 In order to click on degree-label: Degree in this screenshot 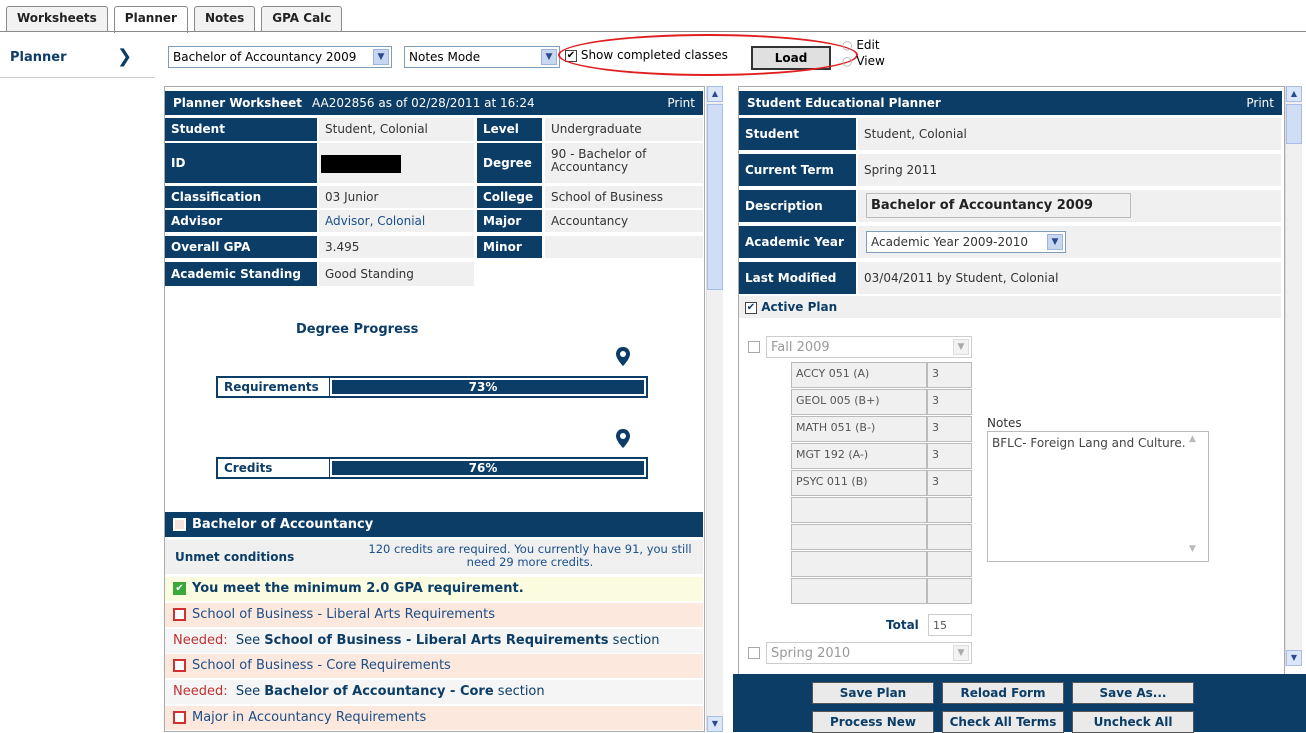, I will do `click(509, 163)`.